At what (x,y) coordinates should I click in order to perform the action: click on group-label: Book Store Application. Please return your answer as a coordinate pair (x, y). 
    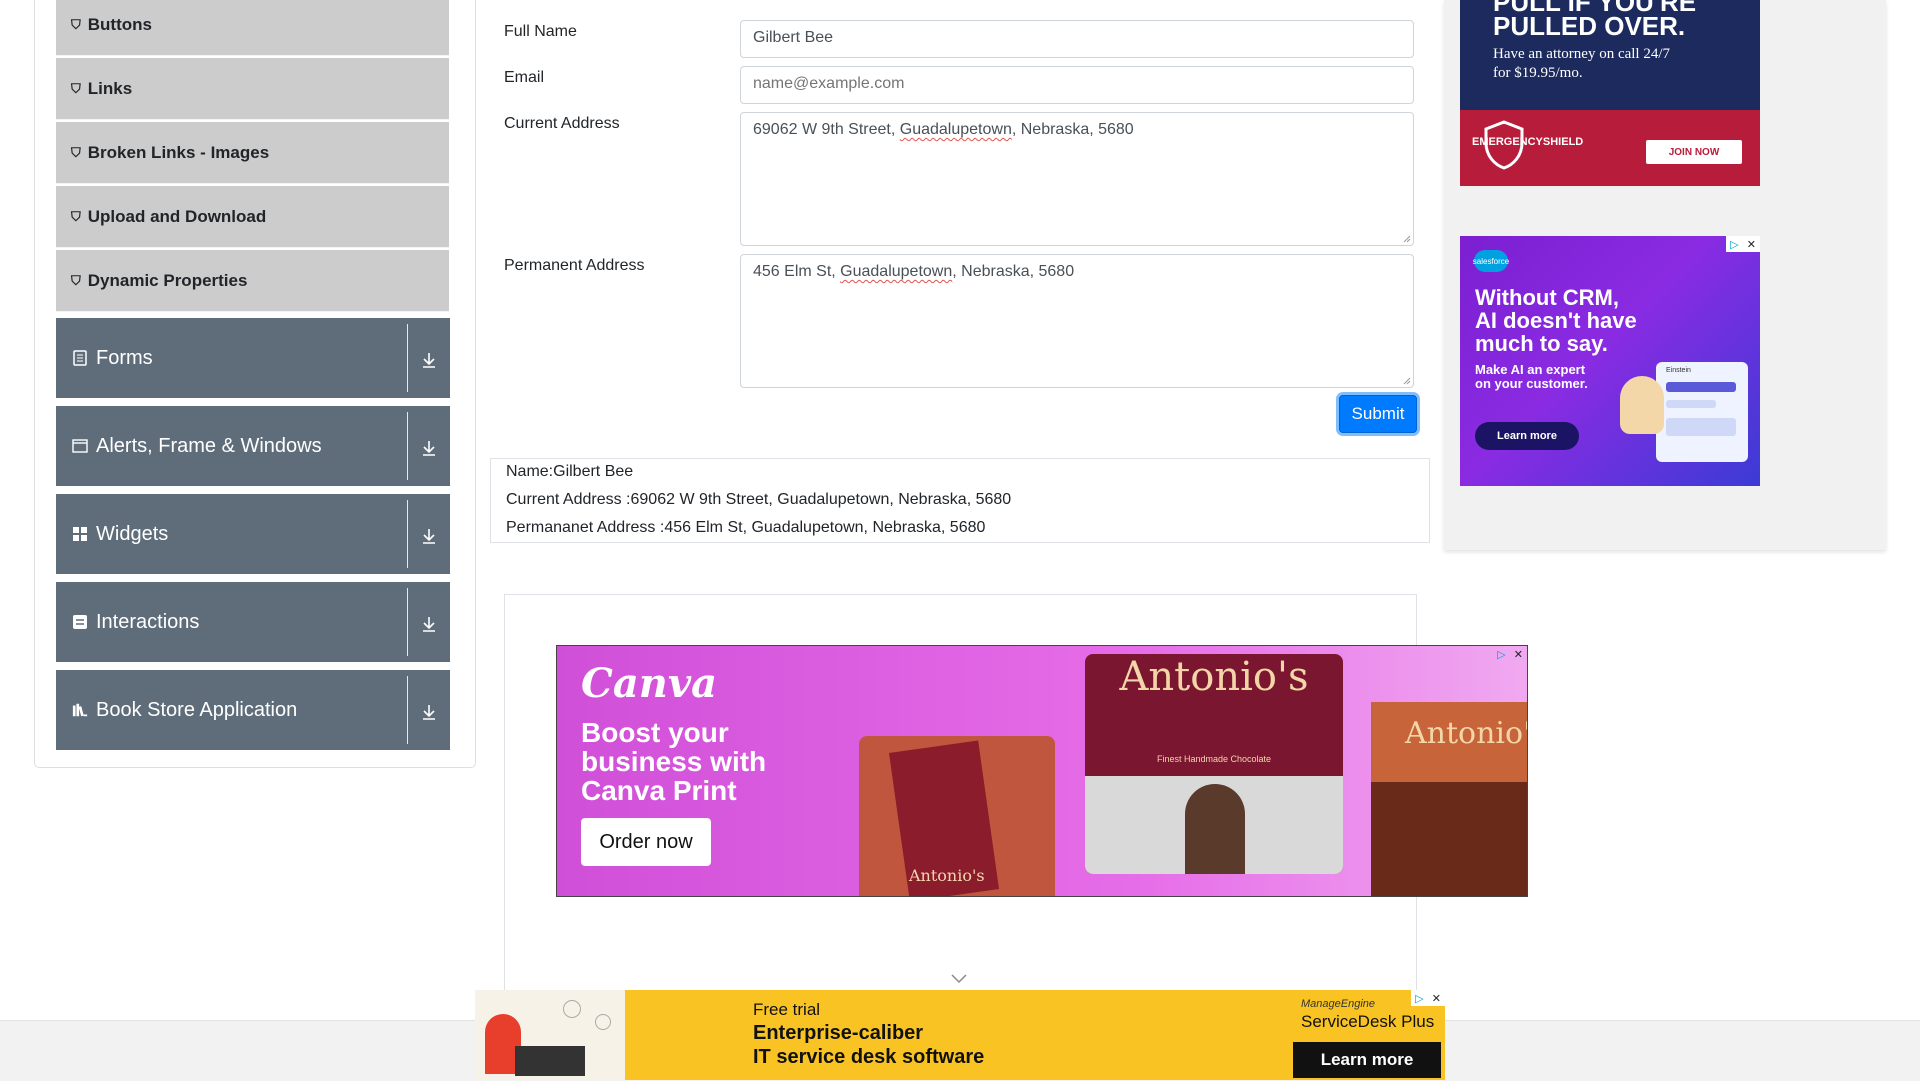
    Looking at the image, I should click on (197, 709).